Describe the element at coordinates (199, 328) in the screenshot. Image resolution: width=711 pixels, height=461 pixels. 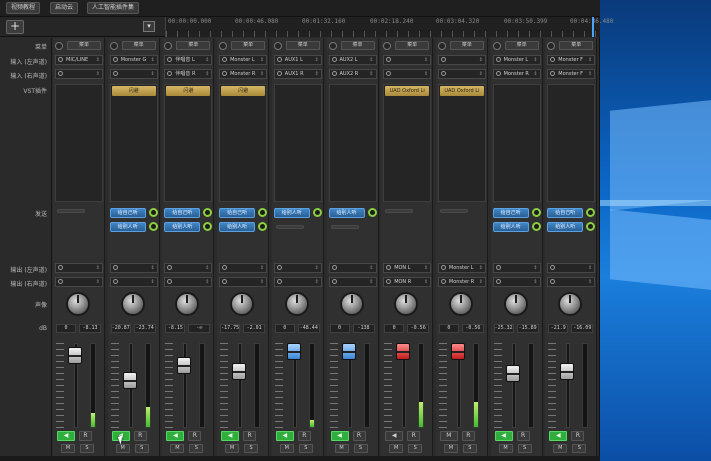
I see `db-value-right: -∞` at that location.